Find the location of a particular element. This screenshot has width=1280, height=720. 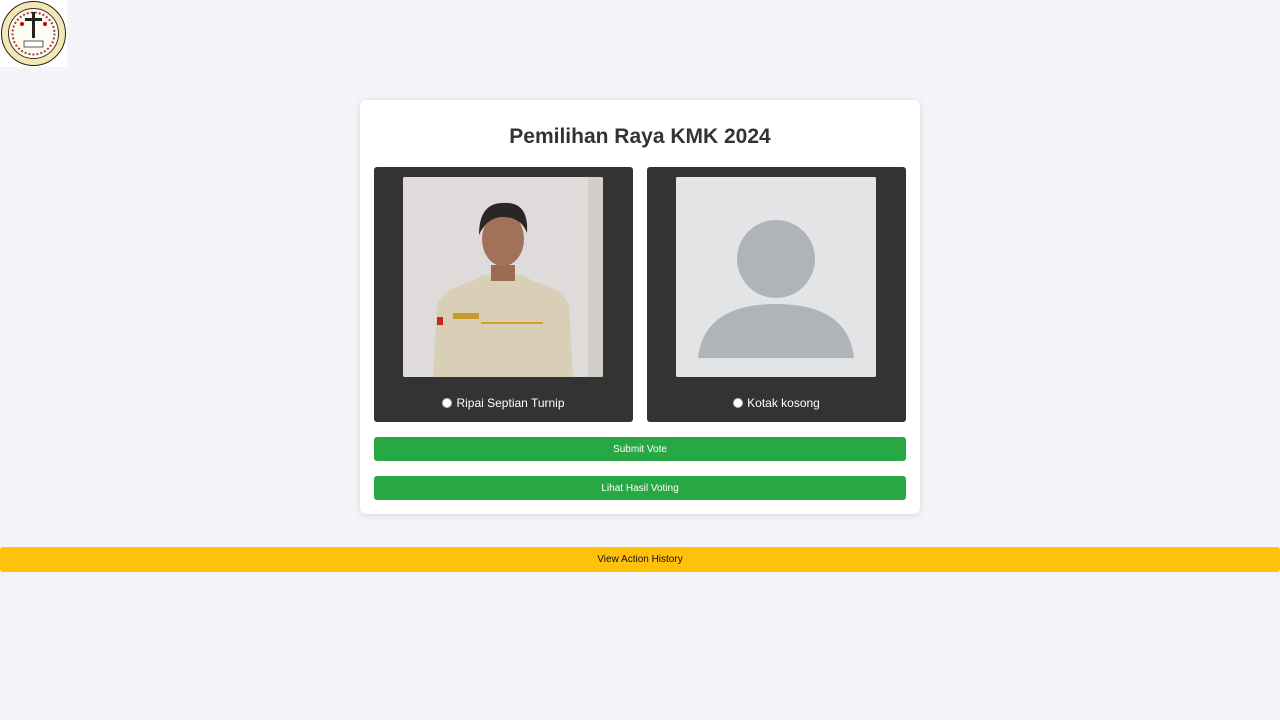

candidate-card-2: Kotak kosong is located at coordinates (776, 294).